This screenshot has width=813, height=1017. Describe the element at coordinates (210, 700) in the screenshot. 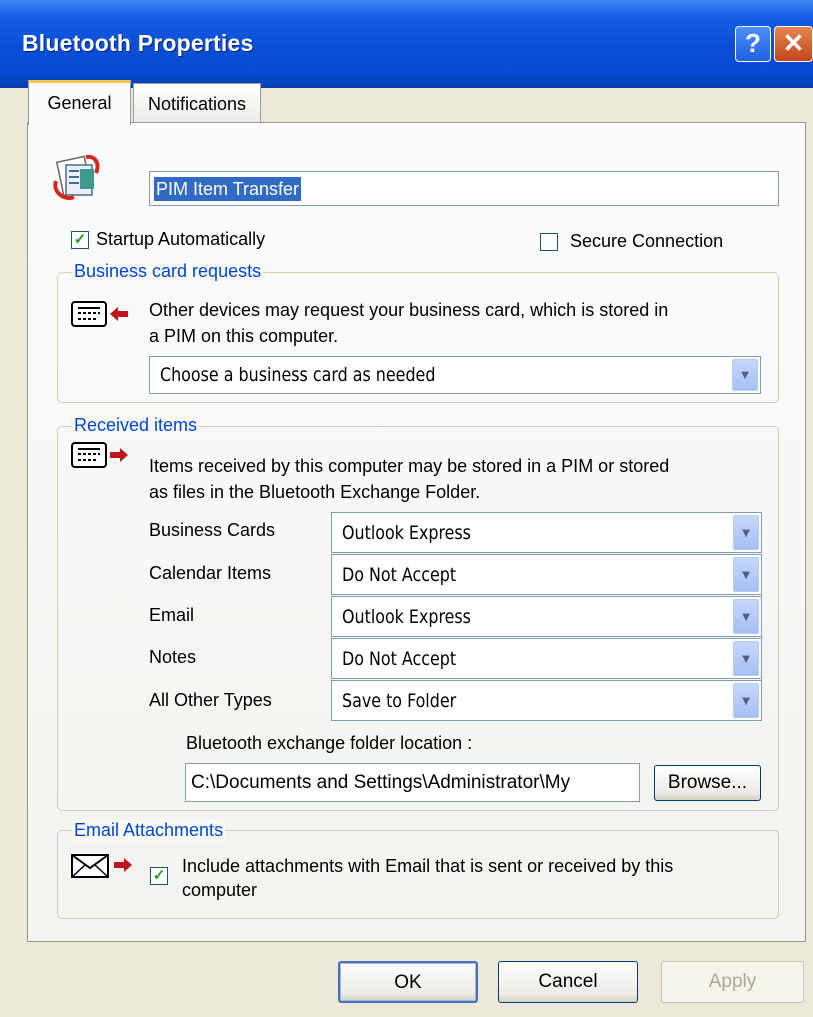

I see `row-label-all-other-types: All Other Types` at that location.